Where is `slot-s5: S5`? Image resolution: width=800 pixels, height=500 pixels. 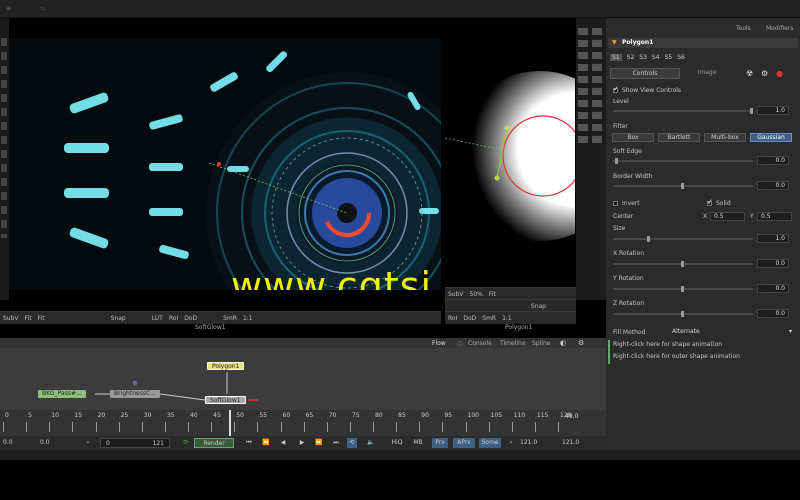
slot-s5: S5 is located at coordinates (669, 57).